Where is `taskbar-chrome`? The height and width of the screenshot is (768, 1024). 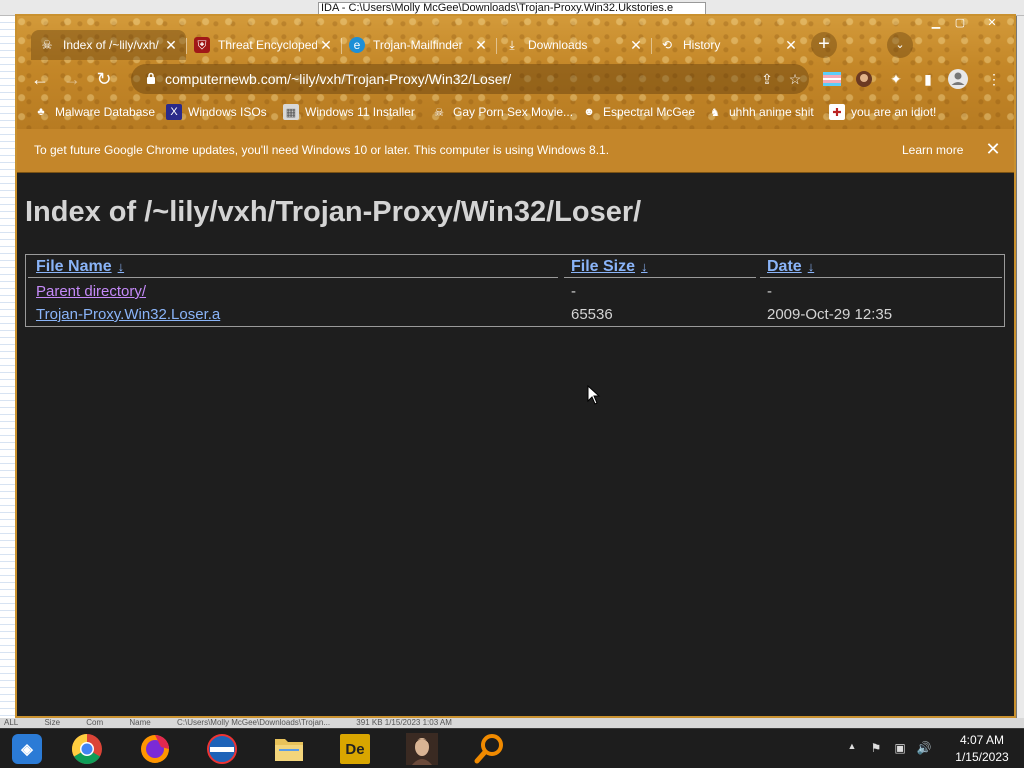
taskbar-chrome is located at coordinates (87, 749).